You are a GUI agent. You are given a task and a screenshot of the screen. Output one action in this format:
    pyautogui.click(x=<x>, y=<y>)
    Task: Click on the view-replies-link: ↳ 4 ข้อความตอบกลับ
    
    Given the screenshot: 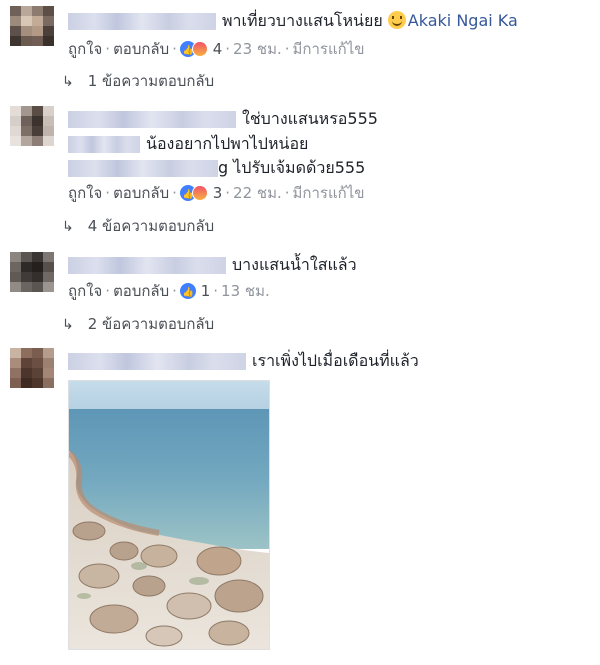 What is the action you would take?
    pyautogui.click(x=138, y=226)
    